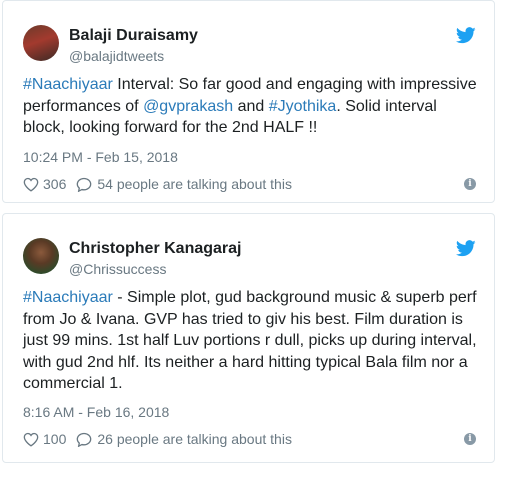 Image resolution: width=529 pixels, height=480 pixels. Describe the element at coordinates (54, 439) in the screenshot. I see `like-count: 100` at that location.